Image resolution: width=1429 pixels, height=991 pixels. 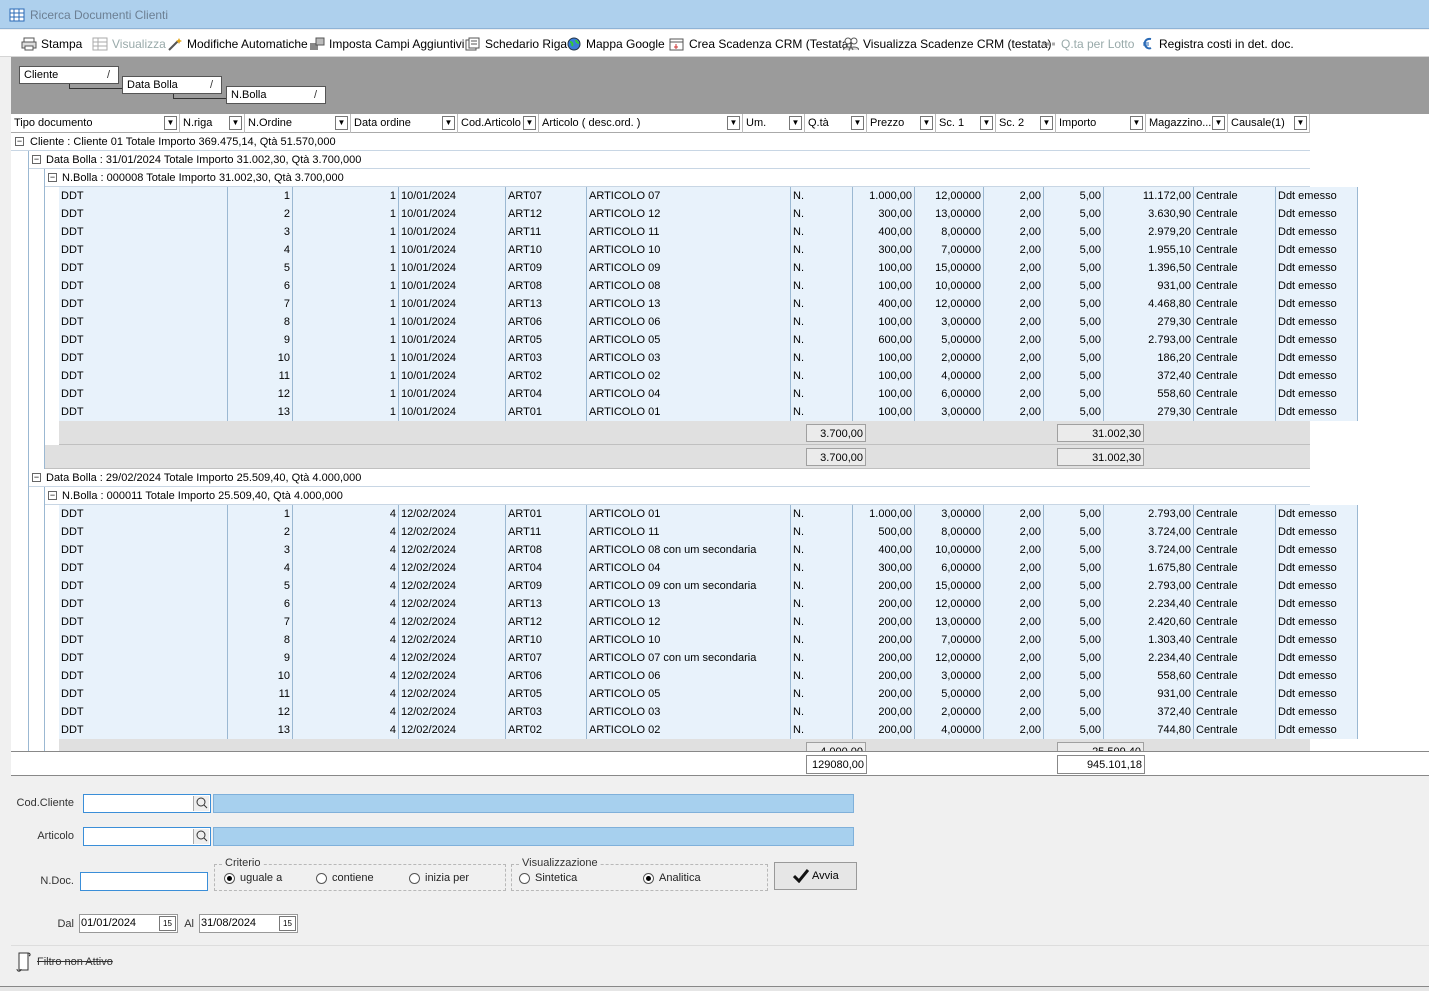 I want to click on al-date-input: 31/08/2024 15, so click(x=248, y=923).